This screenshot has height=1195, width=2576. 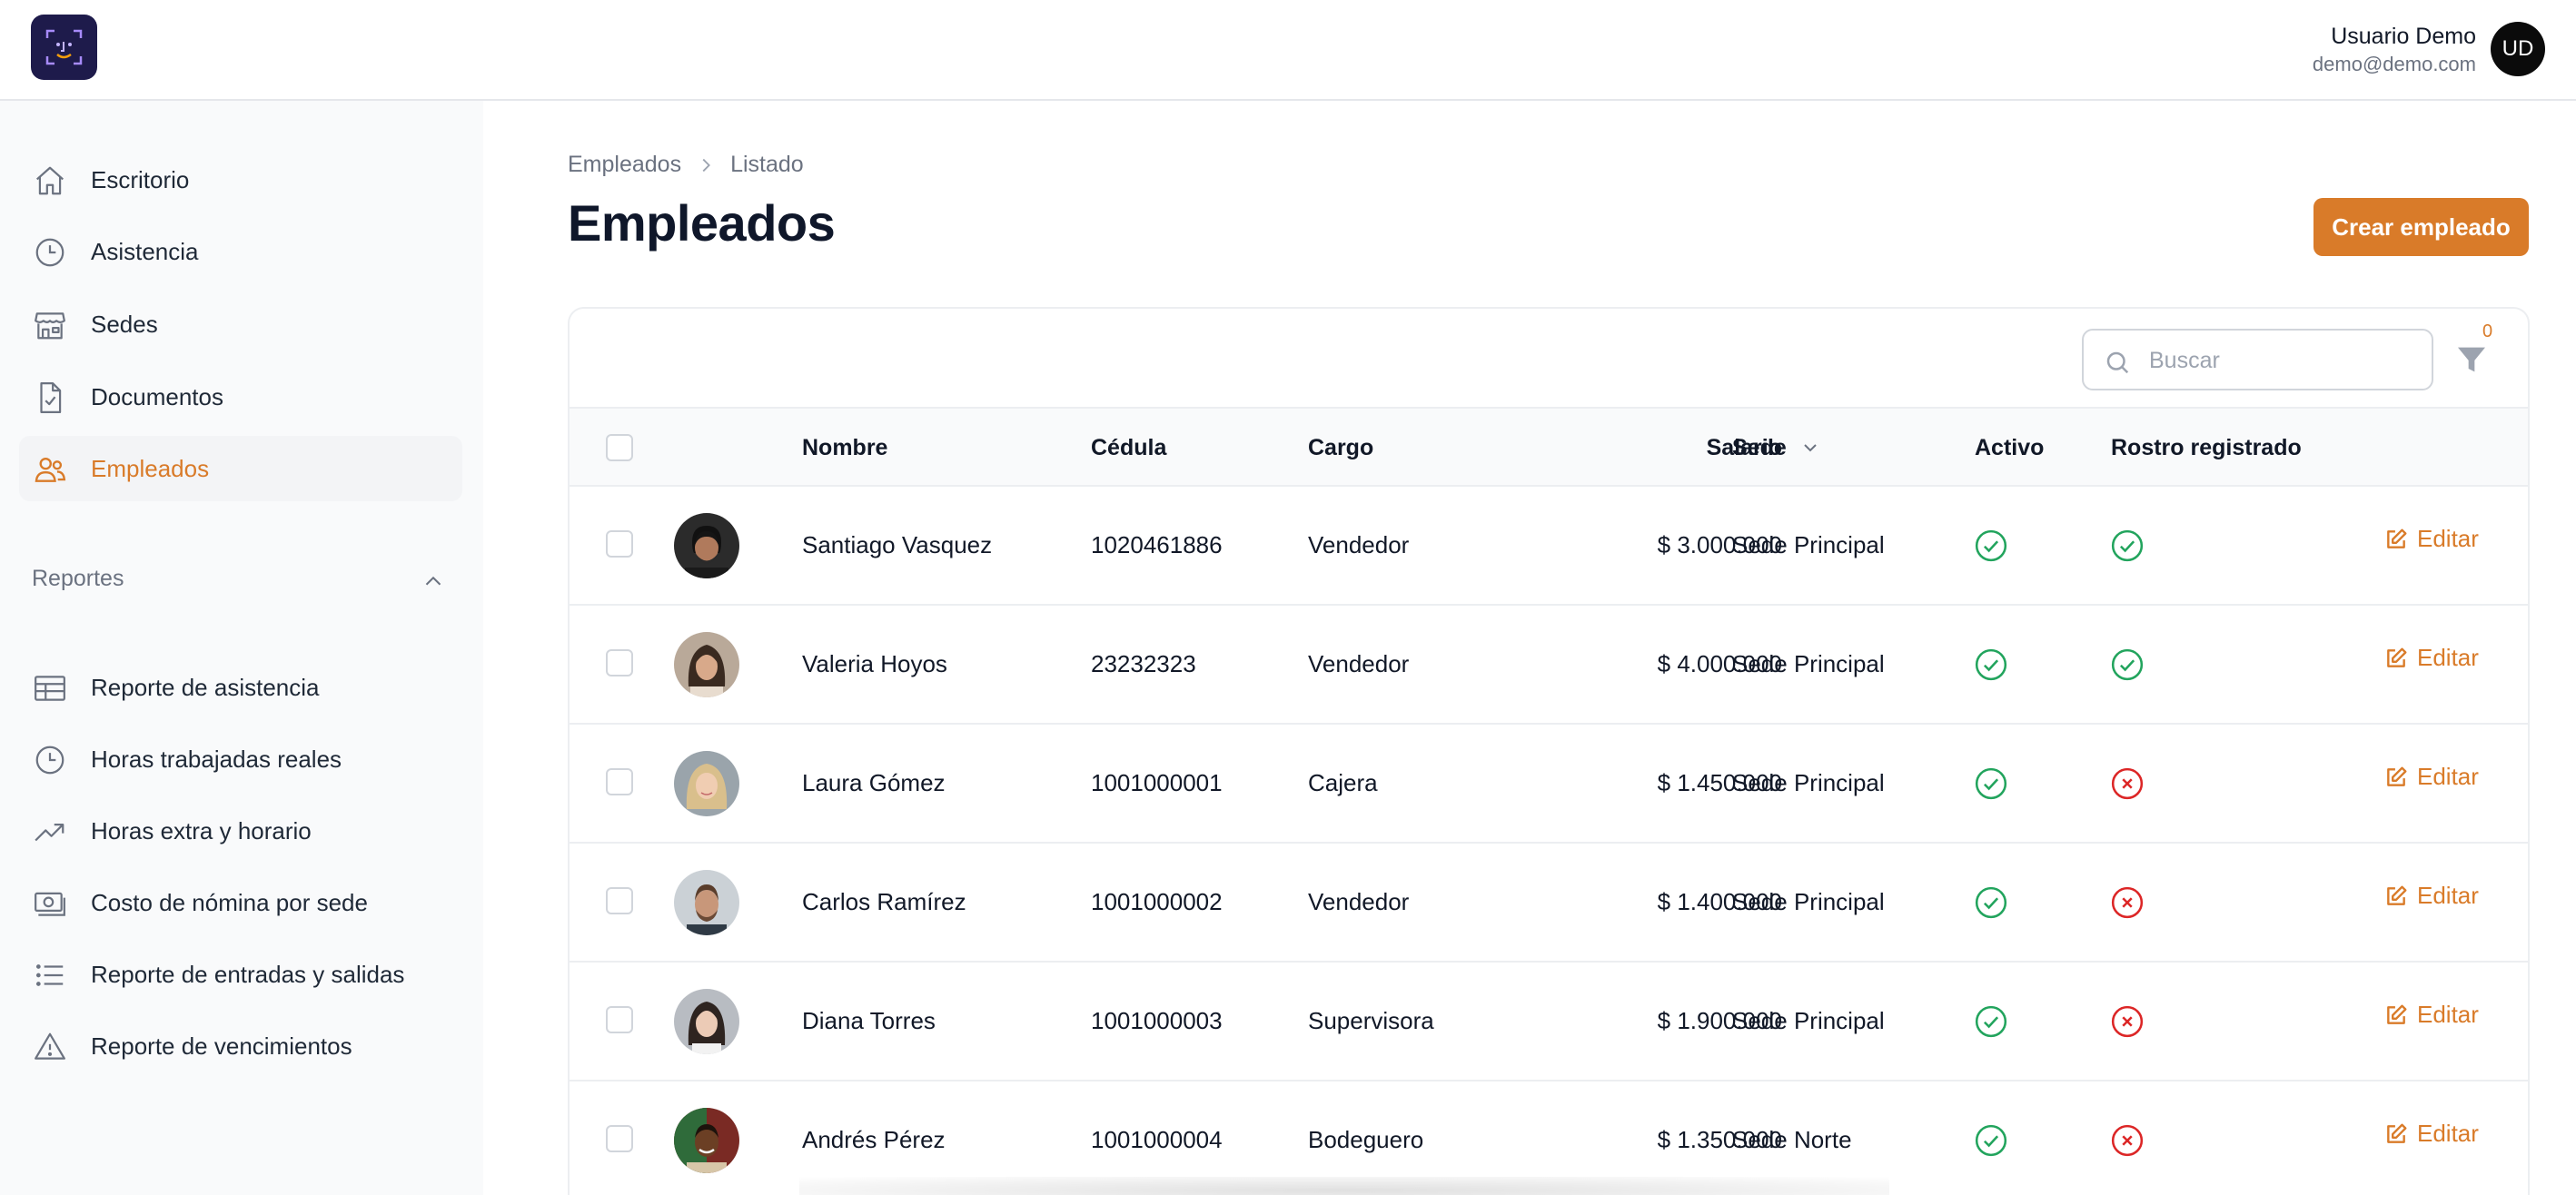 What do you see at coordinates (869, 1020) in the screenshot?
I see `cell-nombre: Diana Torres` at bounding box center [869, 1020].